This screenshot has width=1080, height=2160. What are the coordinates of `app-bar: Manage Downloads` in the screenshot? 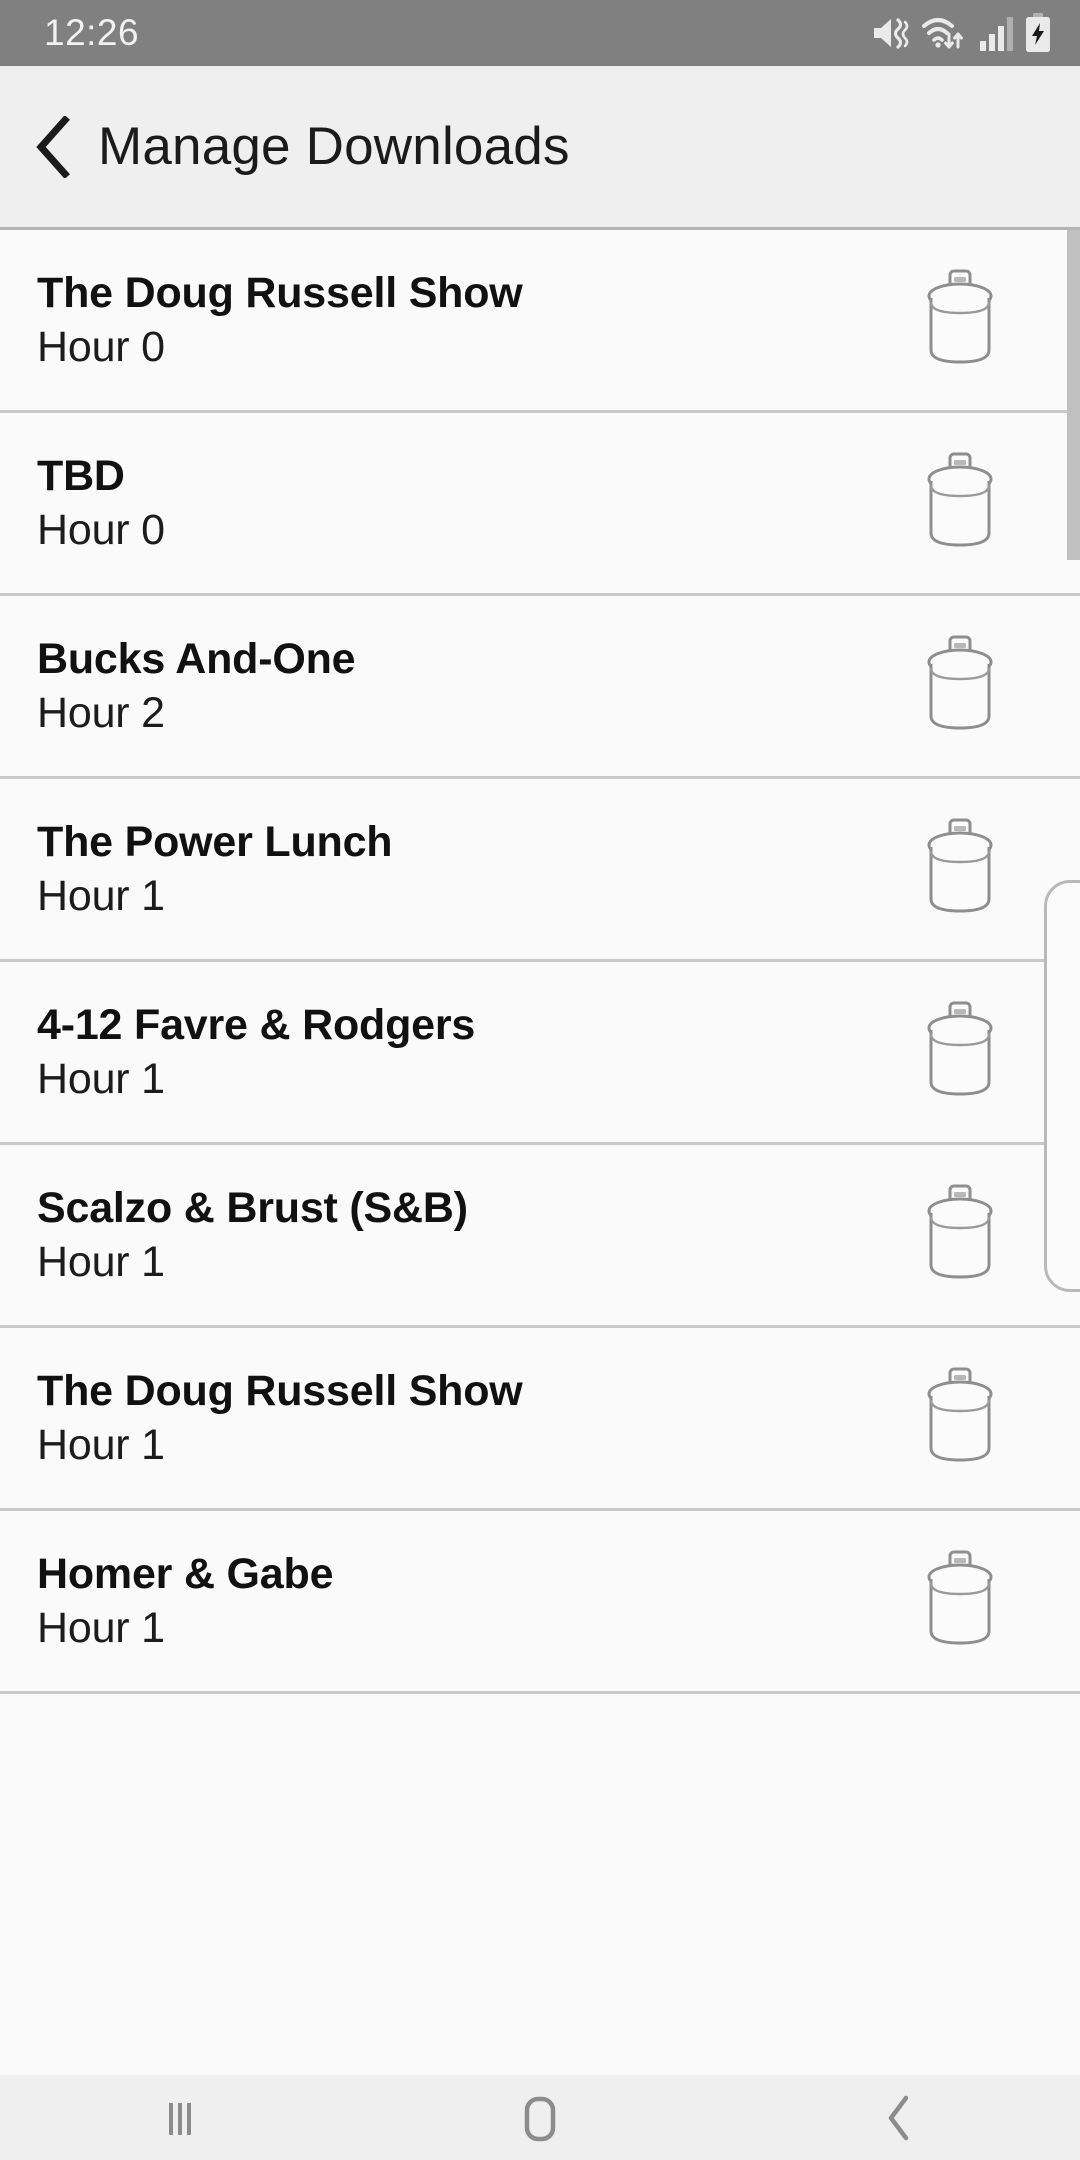 It's located at (540, 148).